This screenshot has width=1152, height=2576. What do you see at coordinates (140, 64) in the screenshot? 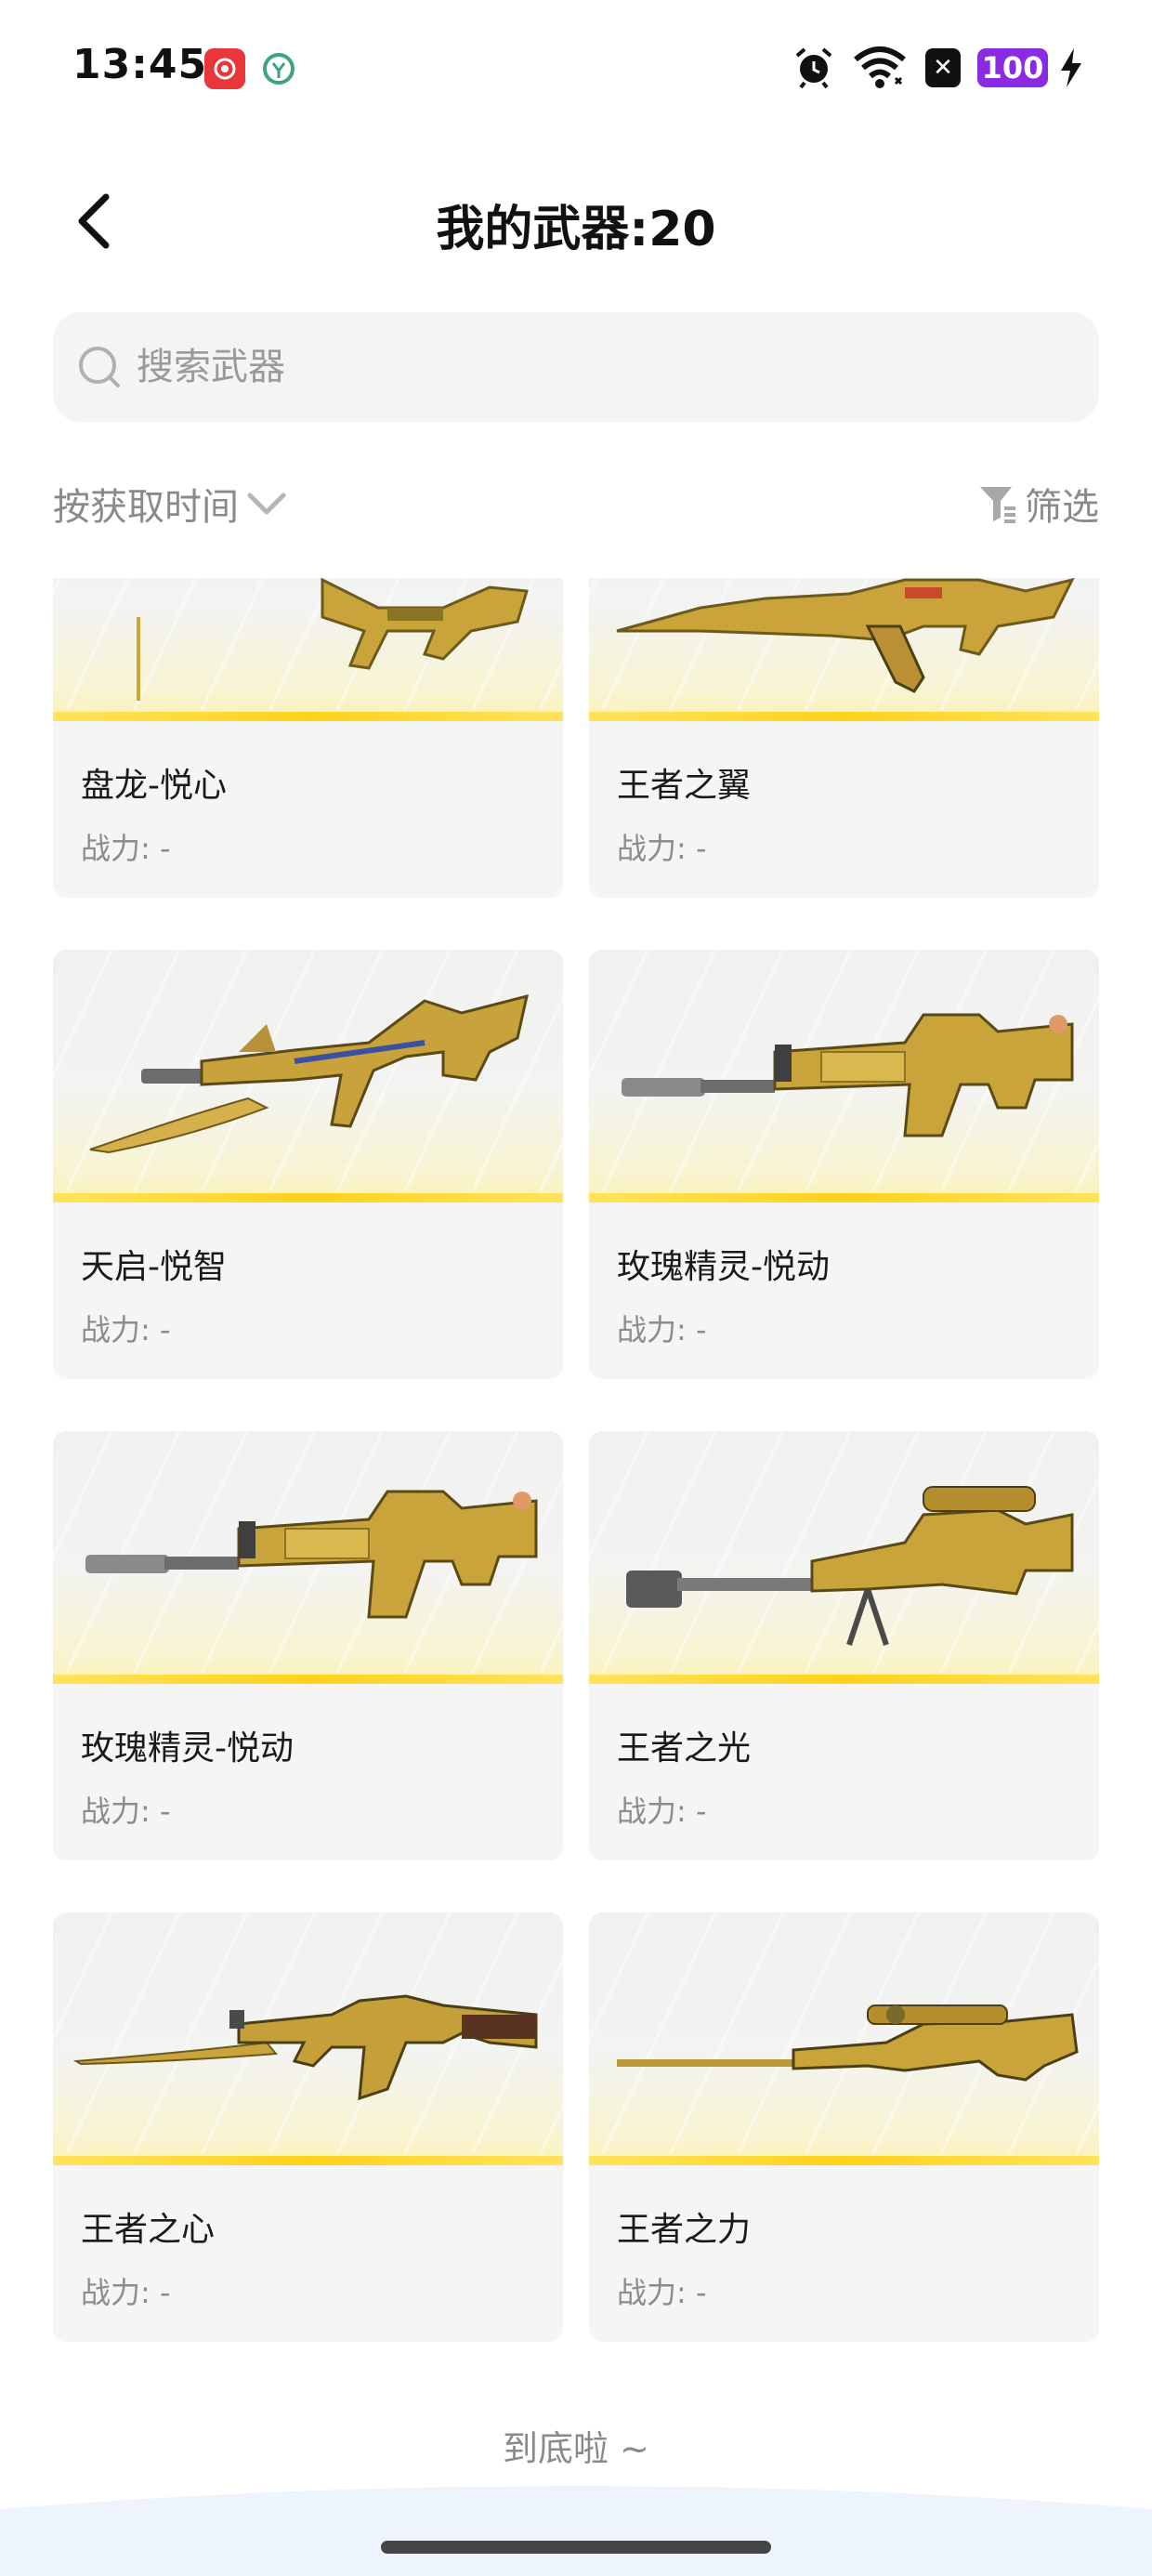
I see `status-time: 13:45` at bounding box center [140, 64].